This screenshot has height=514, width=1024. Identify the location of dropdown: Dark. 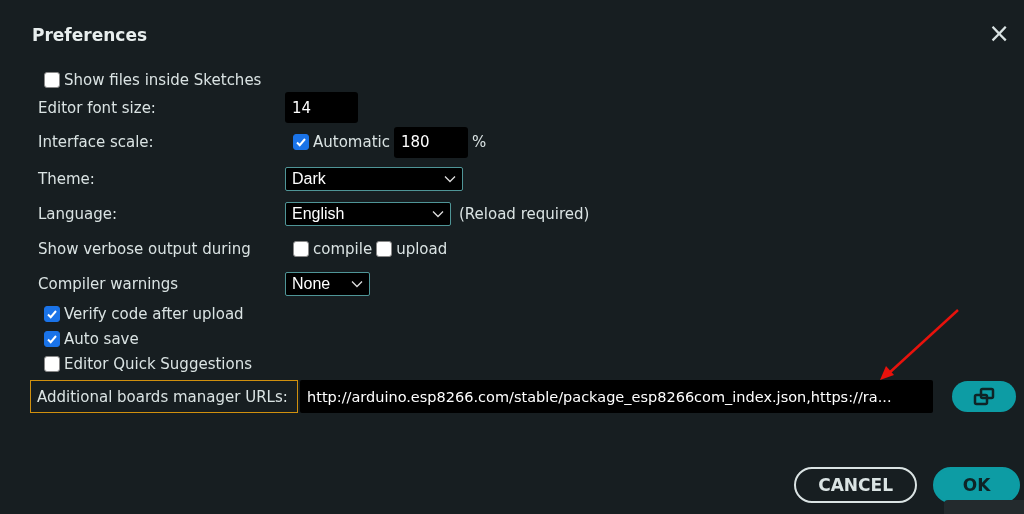
(374, 178).